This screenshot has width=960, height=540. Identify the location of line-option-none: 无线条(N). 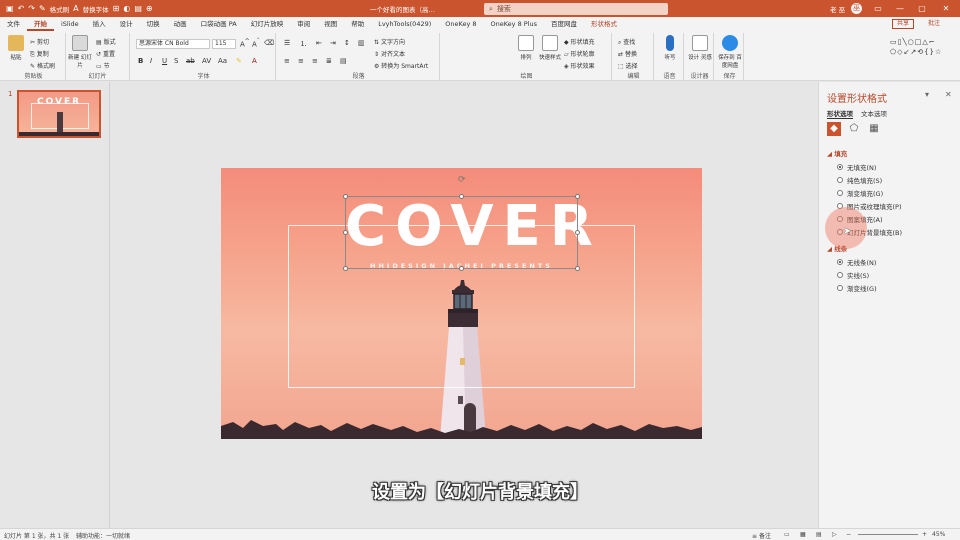
(856, 262).